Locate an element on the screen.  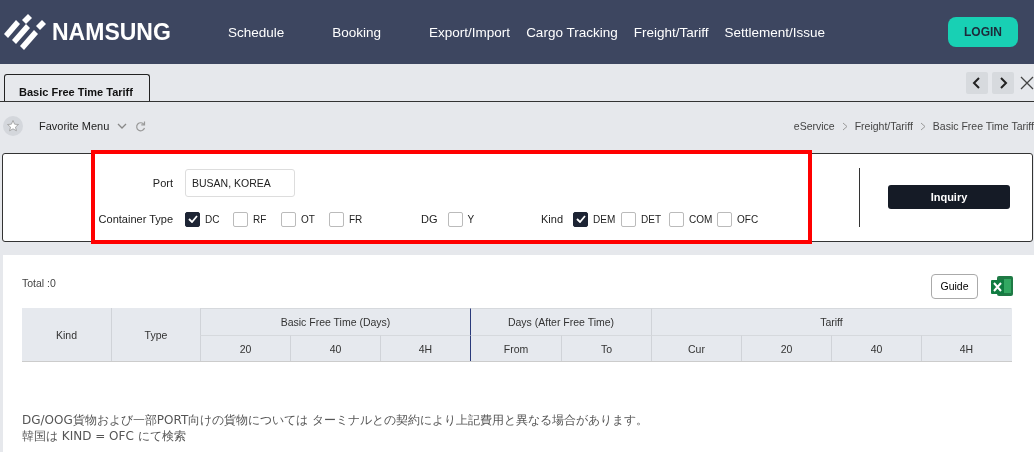
spreadsheet-icon is located at coordinates (1002, 286).